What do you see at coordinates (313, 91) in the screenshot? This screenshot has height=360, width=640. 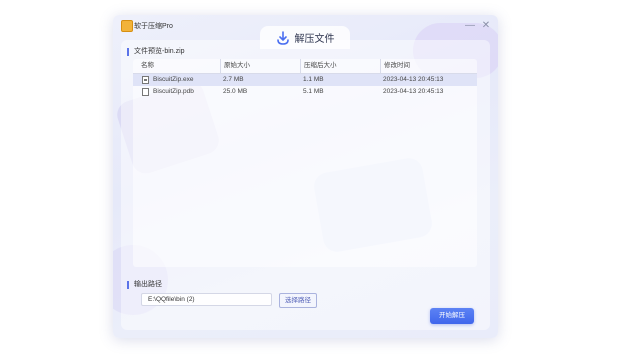 I see `compressed-size: 5.1 MB` at bounding box center [313, 91].